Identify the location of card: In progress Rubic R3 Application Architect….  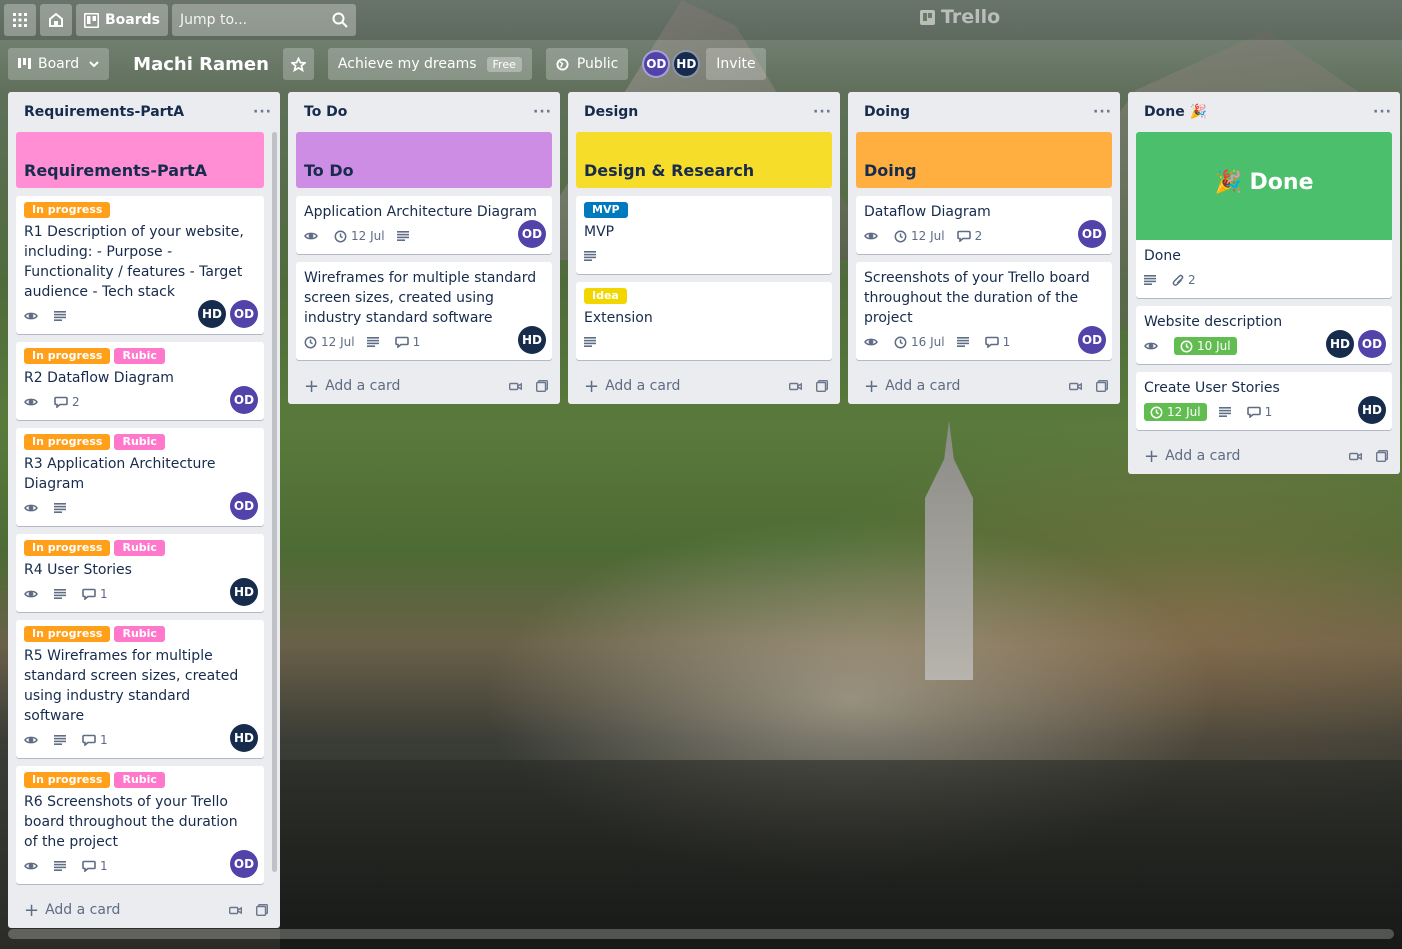
(140, 477).